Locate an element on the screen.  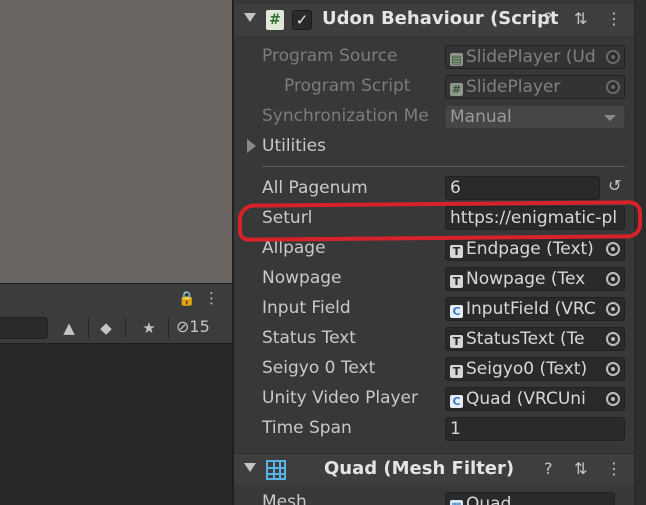
time-span-label: Time Span is located at coordinates (307, 428).